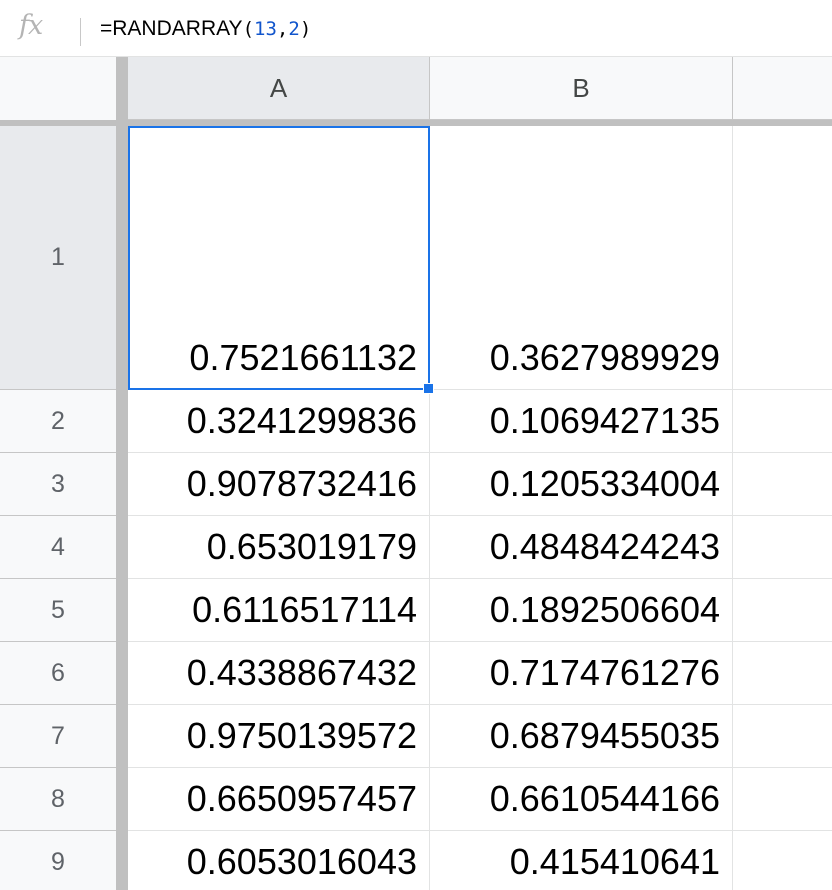 The image size is (832, 890). Describe the element at coordinates (58, 484) in the screenshot. I see `row-header: 3` at that location.